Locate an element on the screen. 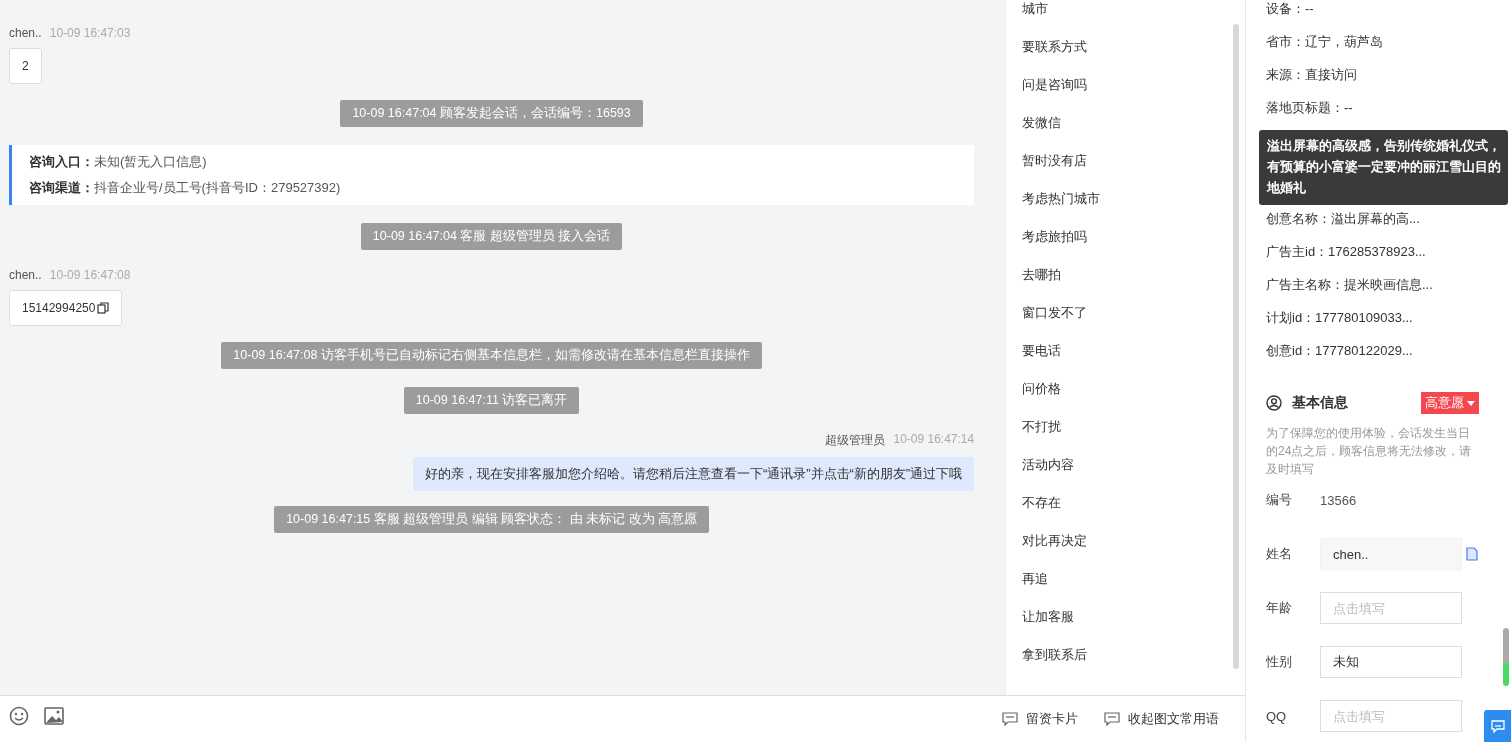  quick-reply-item: 要电话 is located at coordinates (1125, 361).